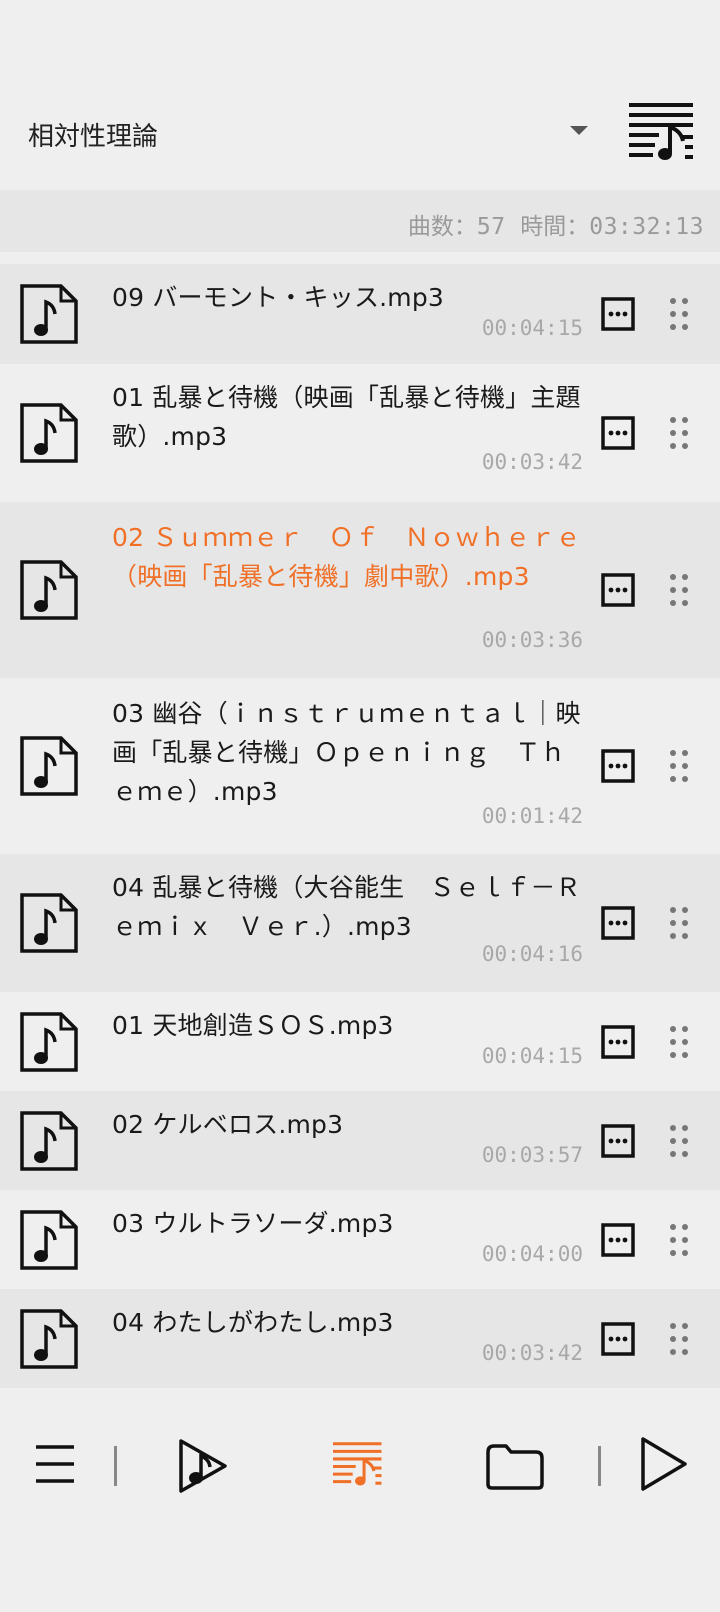 The width and height of the screenshot is (720, 1612). What do you see at coordinates (360, 314) in the screenshot?
I see `track-row: 09 バーモント・キッス.mp3 00:04:15` at bounding box center [360, 314].